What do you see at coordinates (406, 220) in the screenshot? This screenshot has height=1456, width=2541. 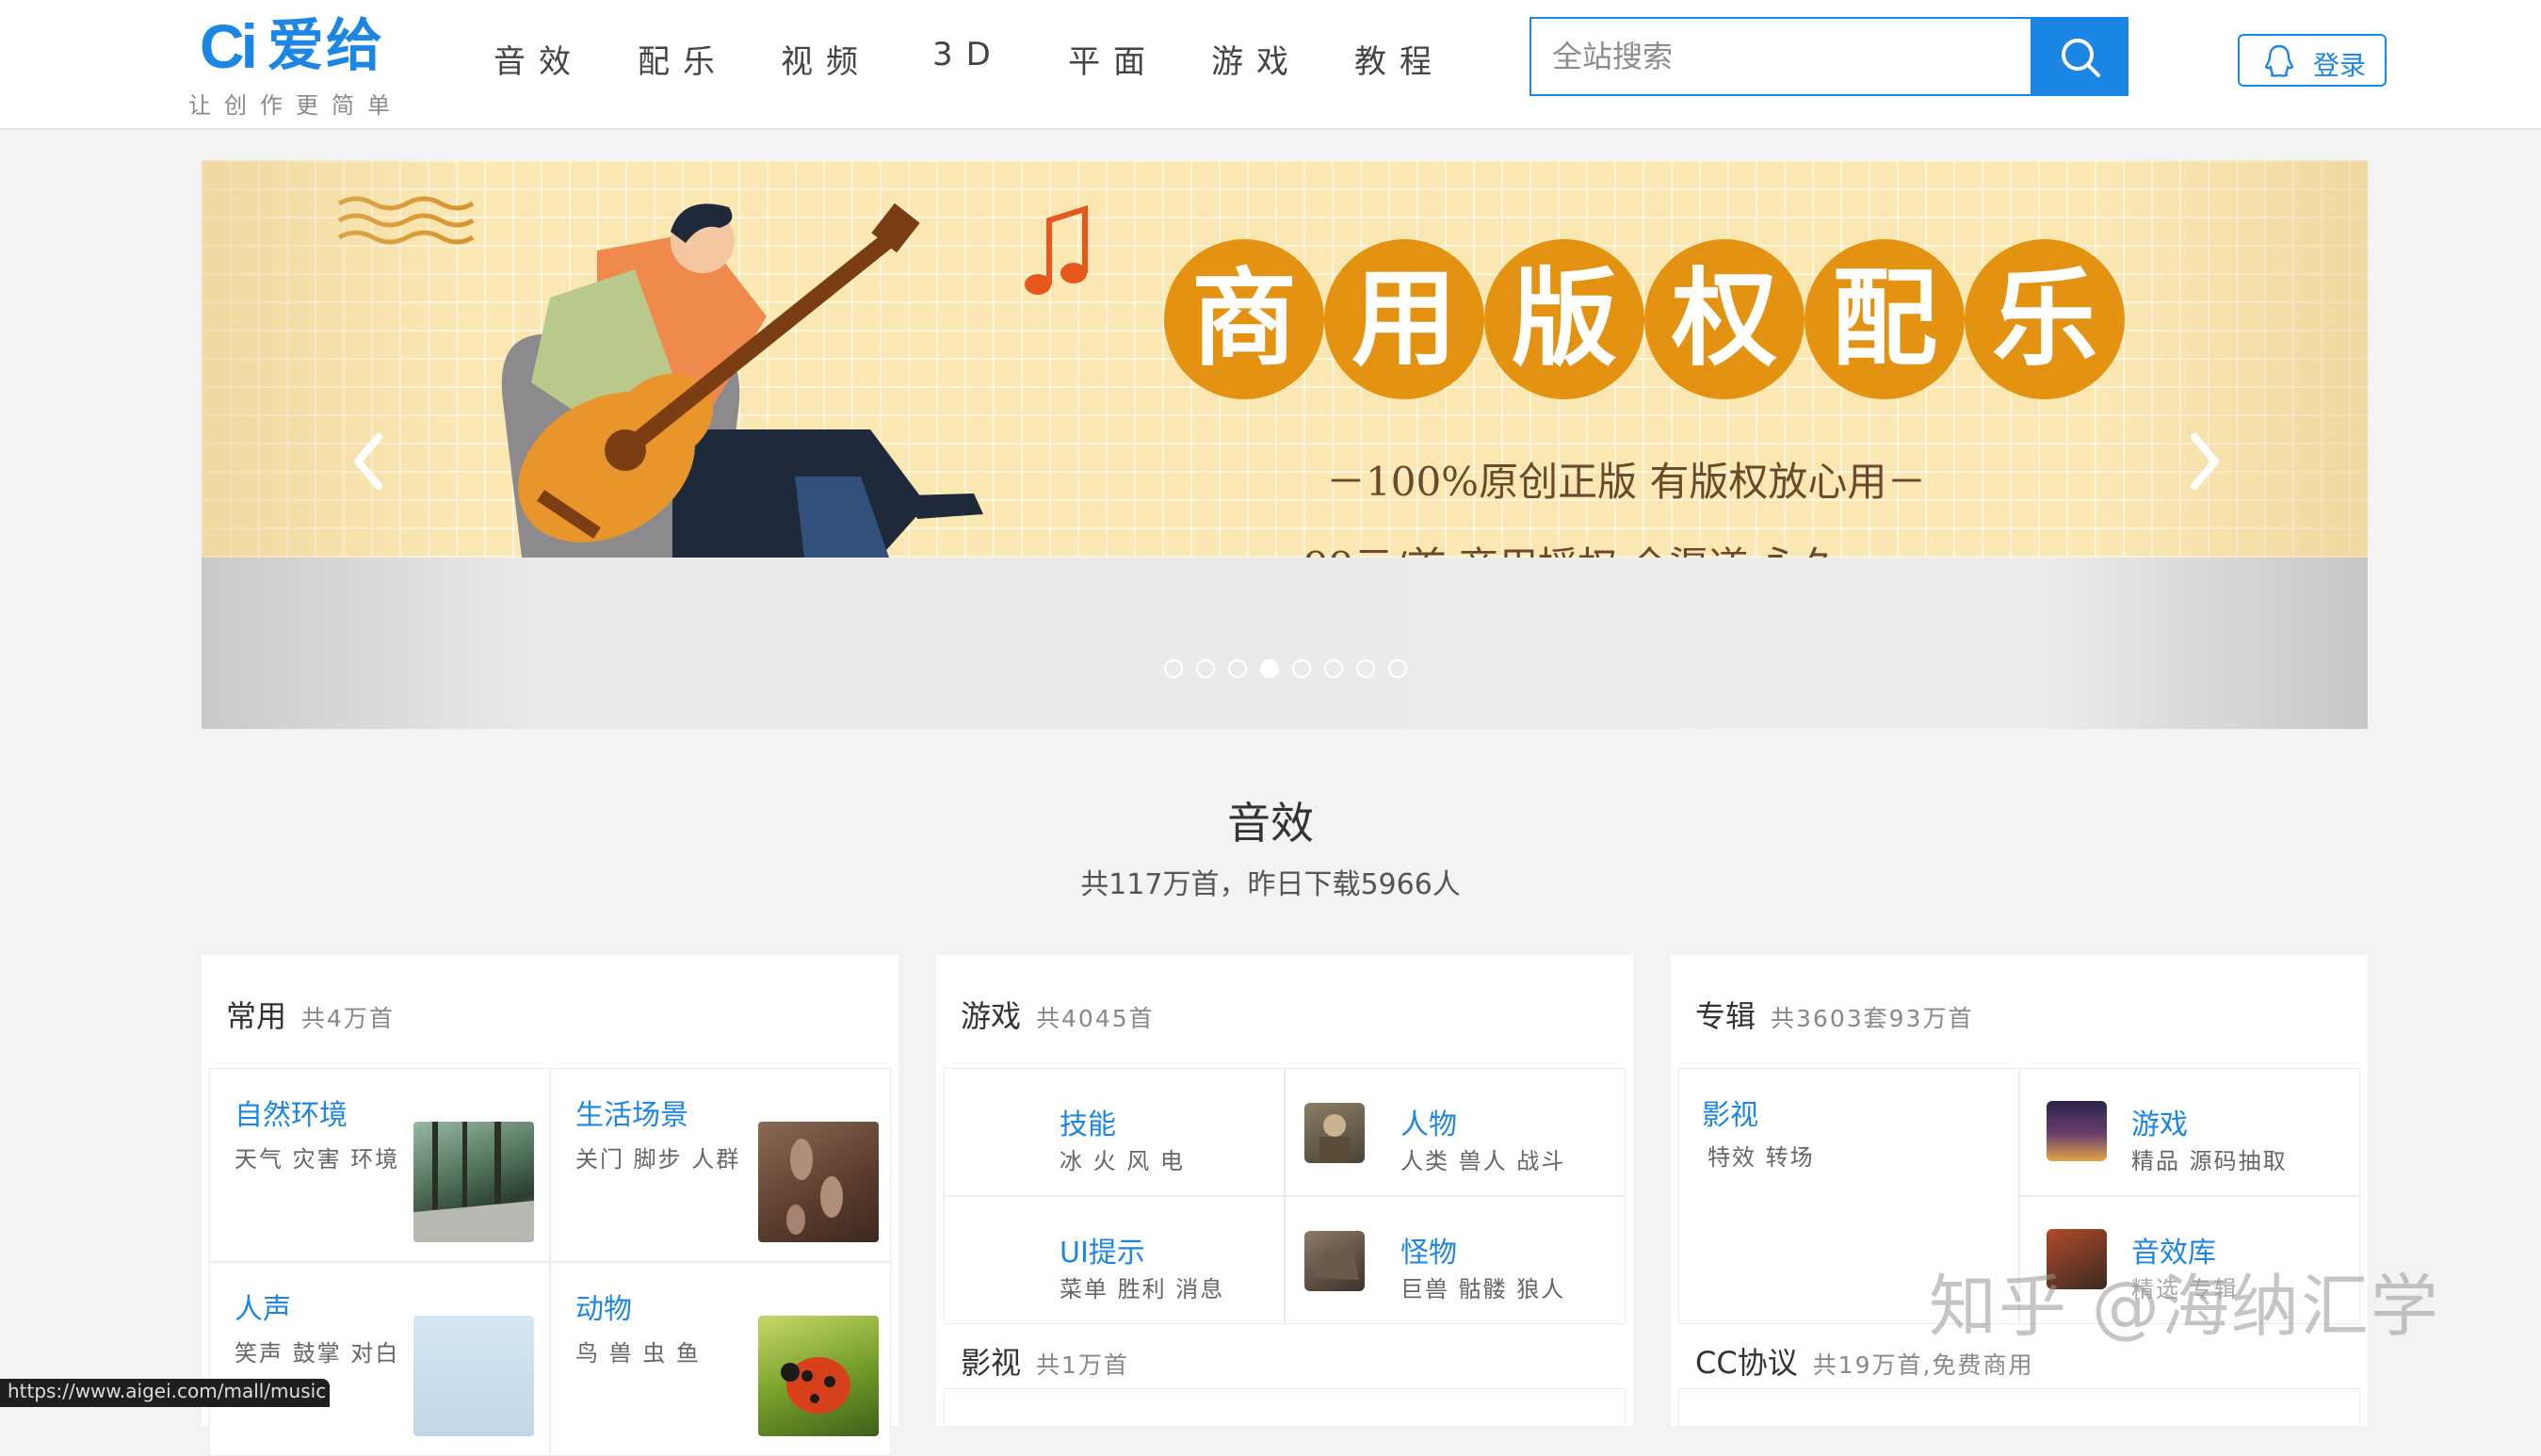 I see `wave-decoration` at bounding box center [406, 220].